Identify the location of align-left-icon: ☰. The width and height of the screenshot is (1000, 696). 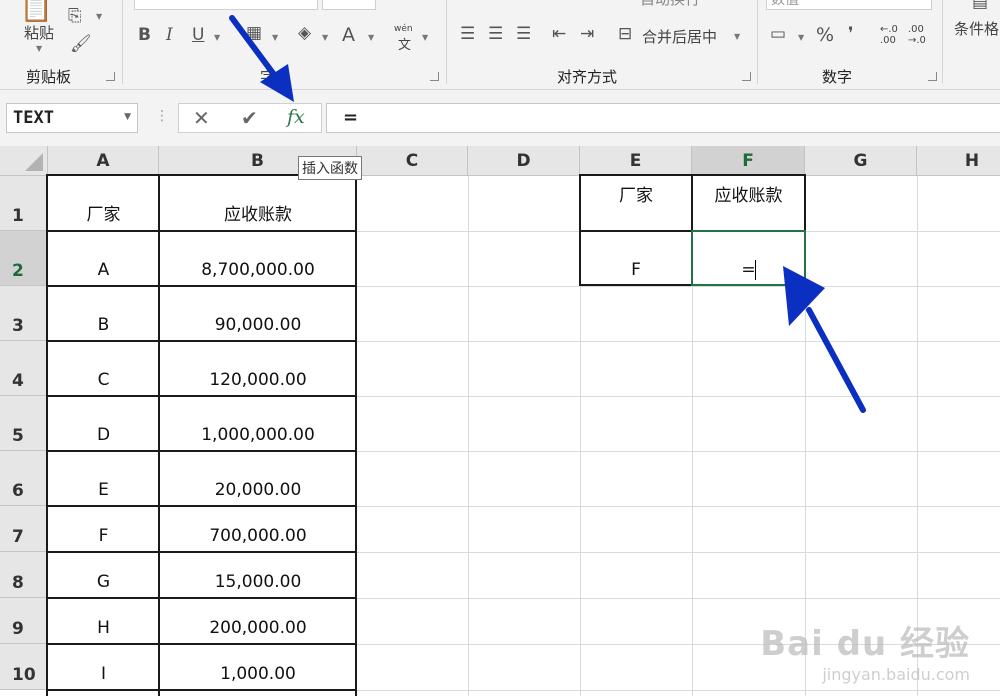
(467, 34).